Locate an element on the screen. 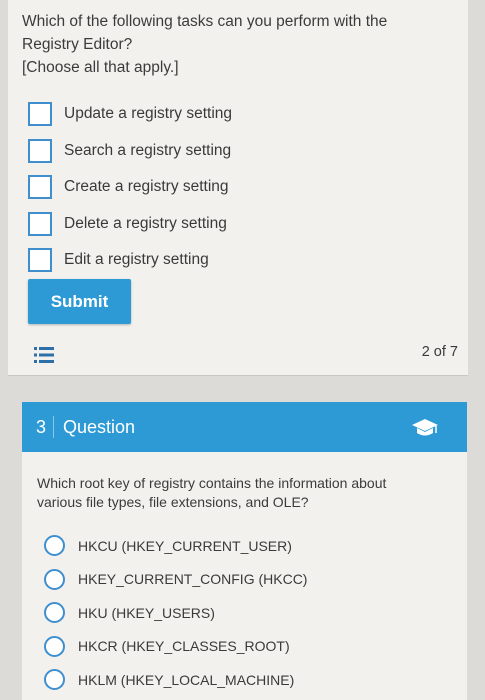 The height and width of the screenshot is (700, 485). header-divider is located at coordinates (54, 427).